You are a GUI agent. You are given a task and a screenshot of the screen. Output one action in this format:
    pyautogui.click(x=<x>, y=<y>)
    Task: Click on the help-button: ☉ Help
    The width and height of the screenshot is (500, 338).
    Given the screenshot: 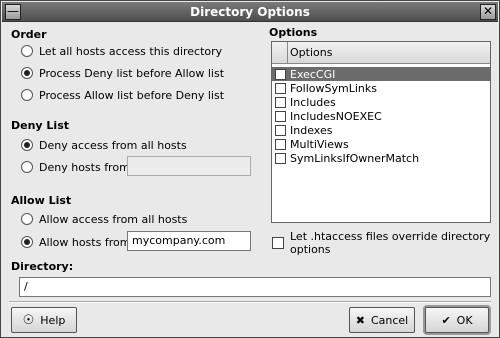 What is the action you would take?
    pyautogui.click(x=44, y=320)
    